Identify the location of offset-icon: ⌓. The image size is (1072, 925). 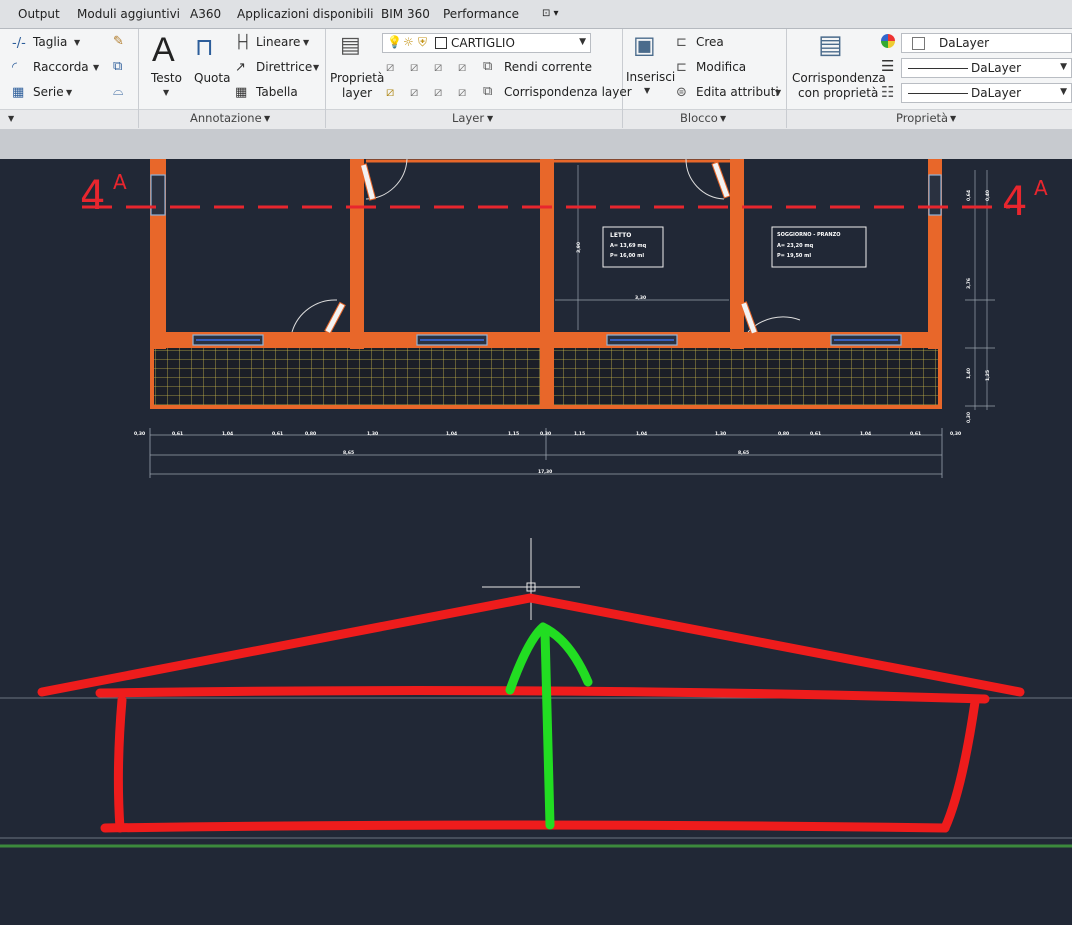
(118, 91).